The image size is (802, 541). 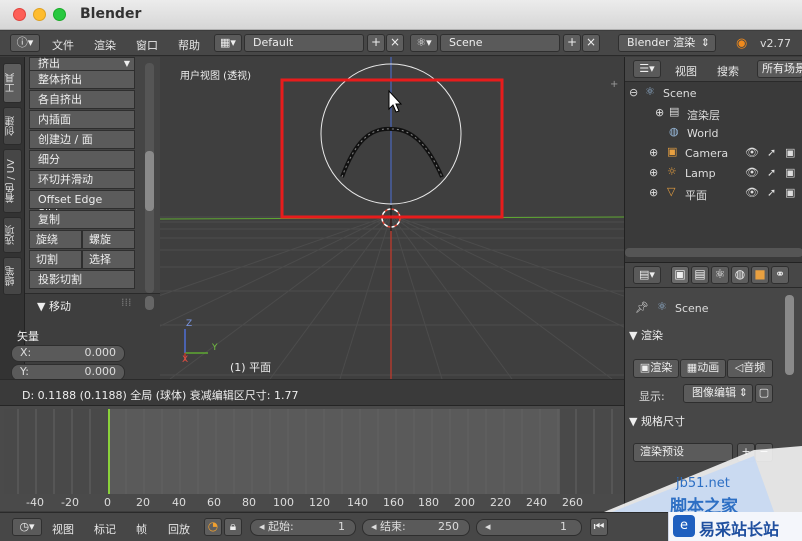 What do you see at coordinates (12, 126) in the screenshot?
I see `tab-create: 创建` at bounding box center [12, 126].